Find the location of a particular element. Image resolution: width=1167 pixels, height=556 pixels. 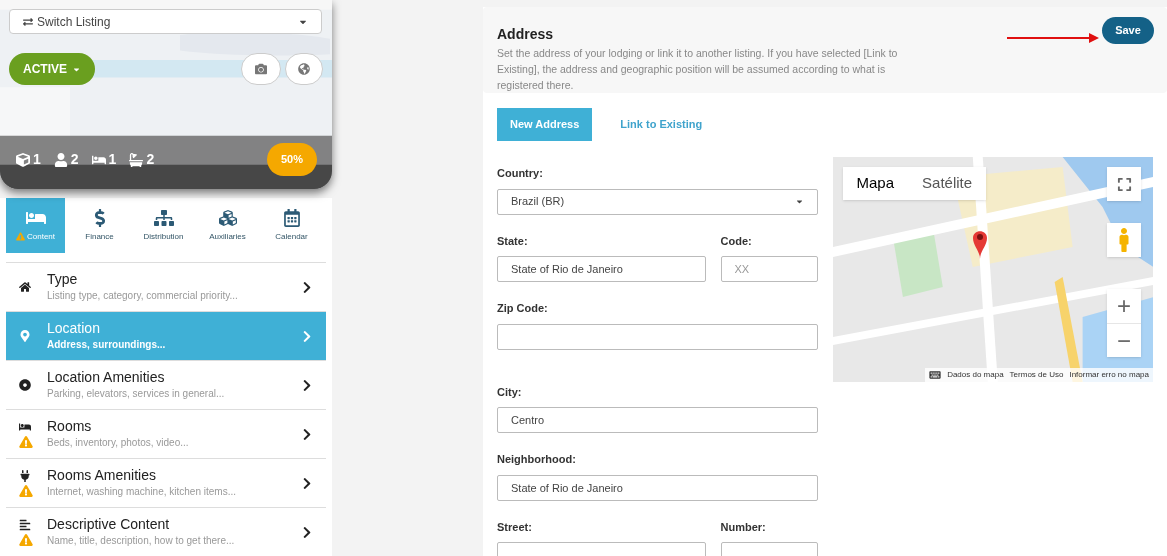

map-footer-link: Termos de Uso is located at coordinates (1036, 375).